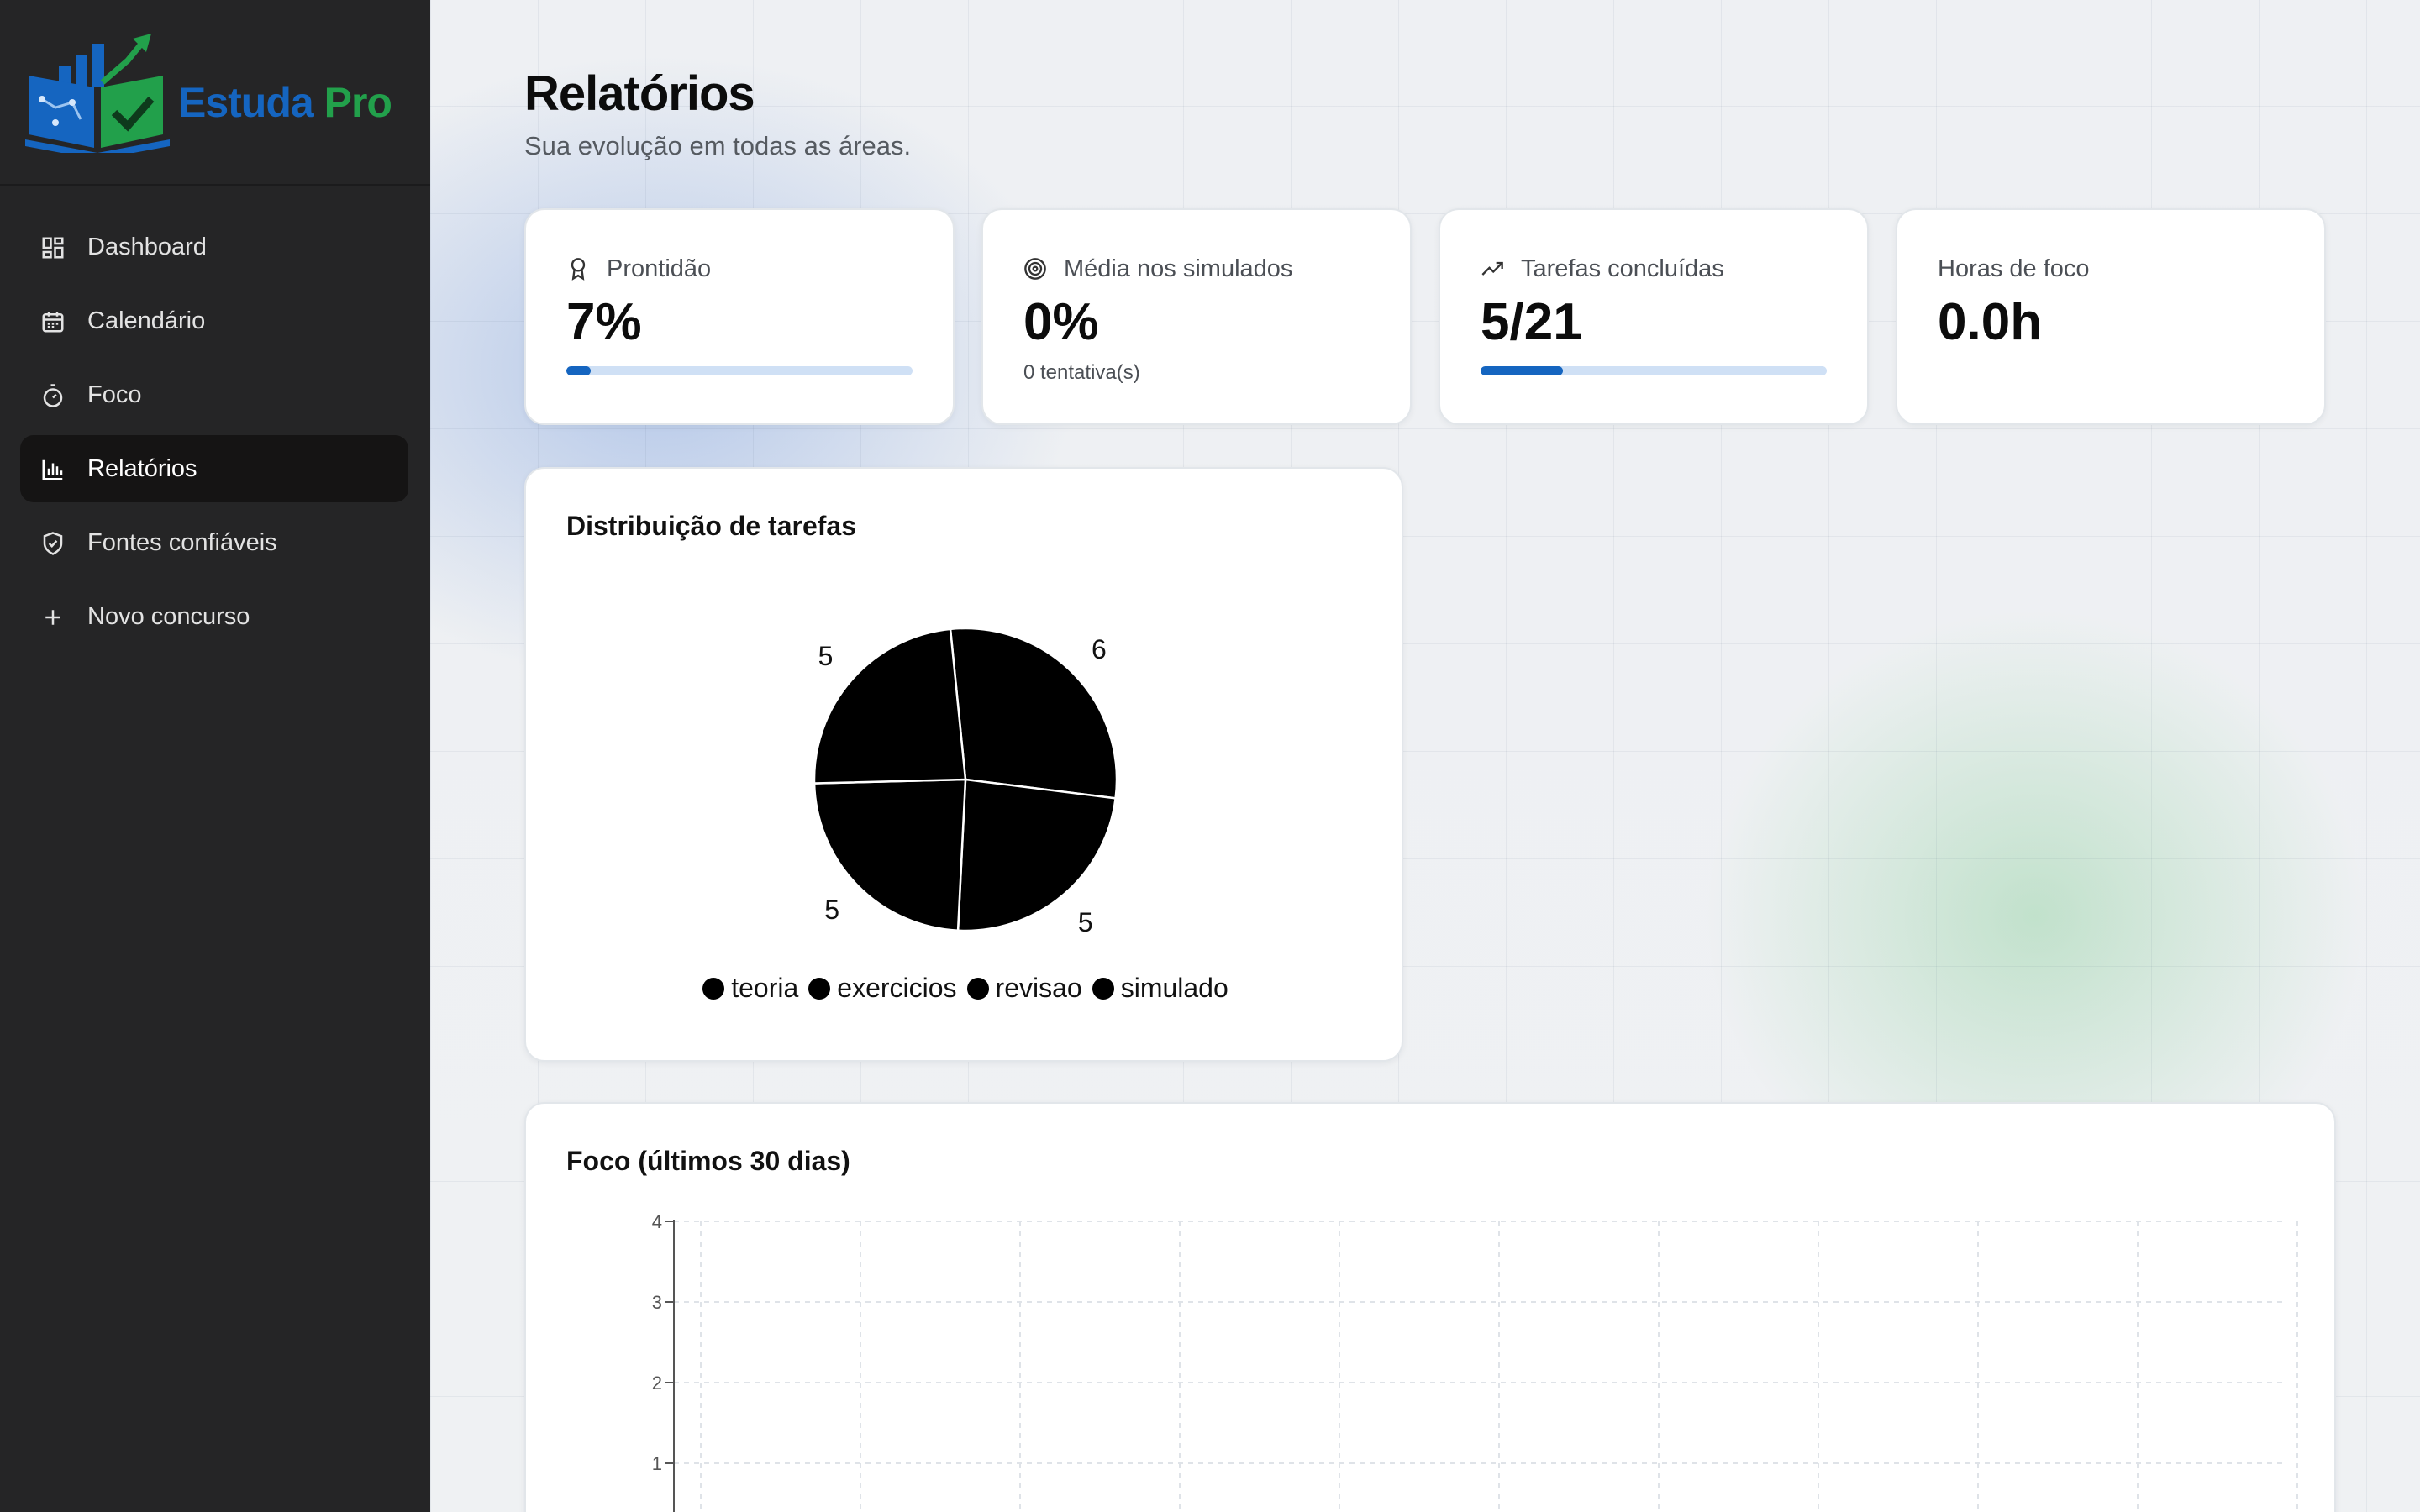 This screenshot has height=1512, width=2420. Describe the element at coordinates (657, 1302) in the screenshot. I see `y-tick-label: 3` at that location.